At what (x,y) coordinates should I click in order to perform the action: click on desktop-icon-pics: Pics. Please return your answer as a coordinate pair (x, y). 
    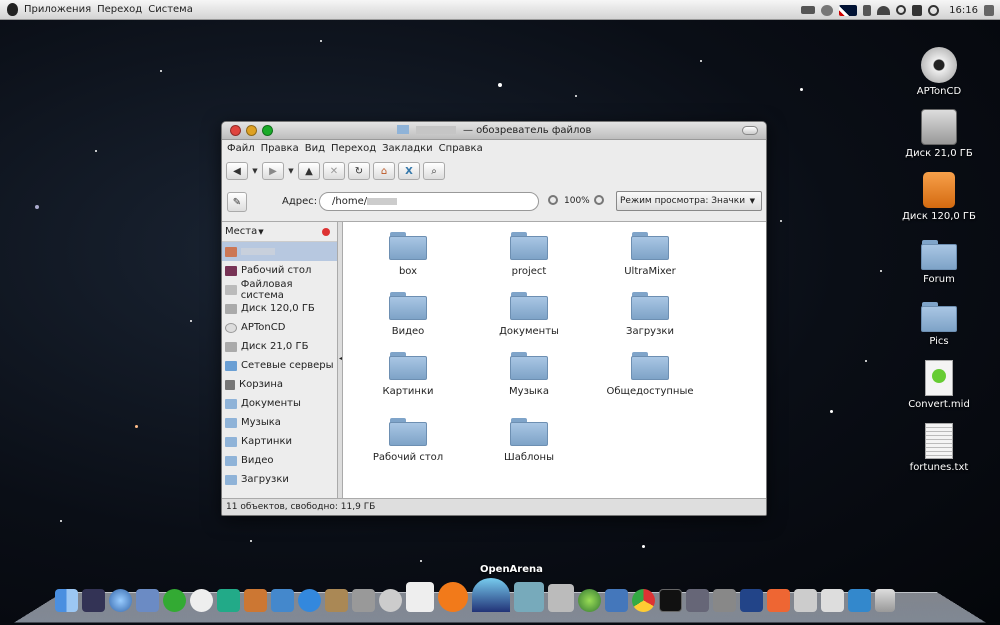
    Looking at the image, I should click on (939, 324).